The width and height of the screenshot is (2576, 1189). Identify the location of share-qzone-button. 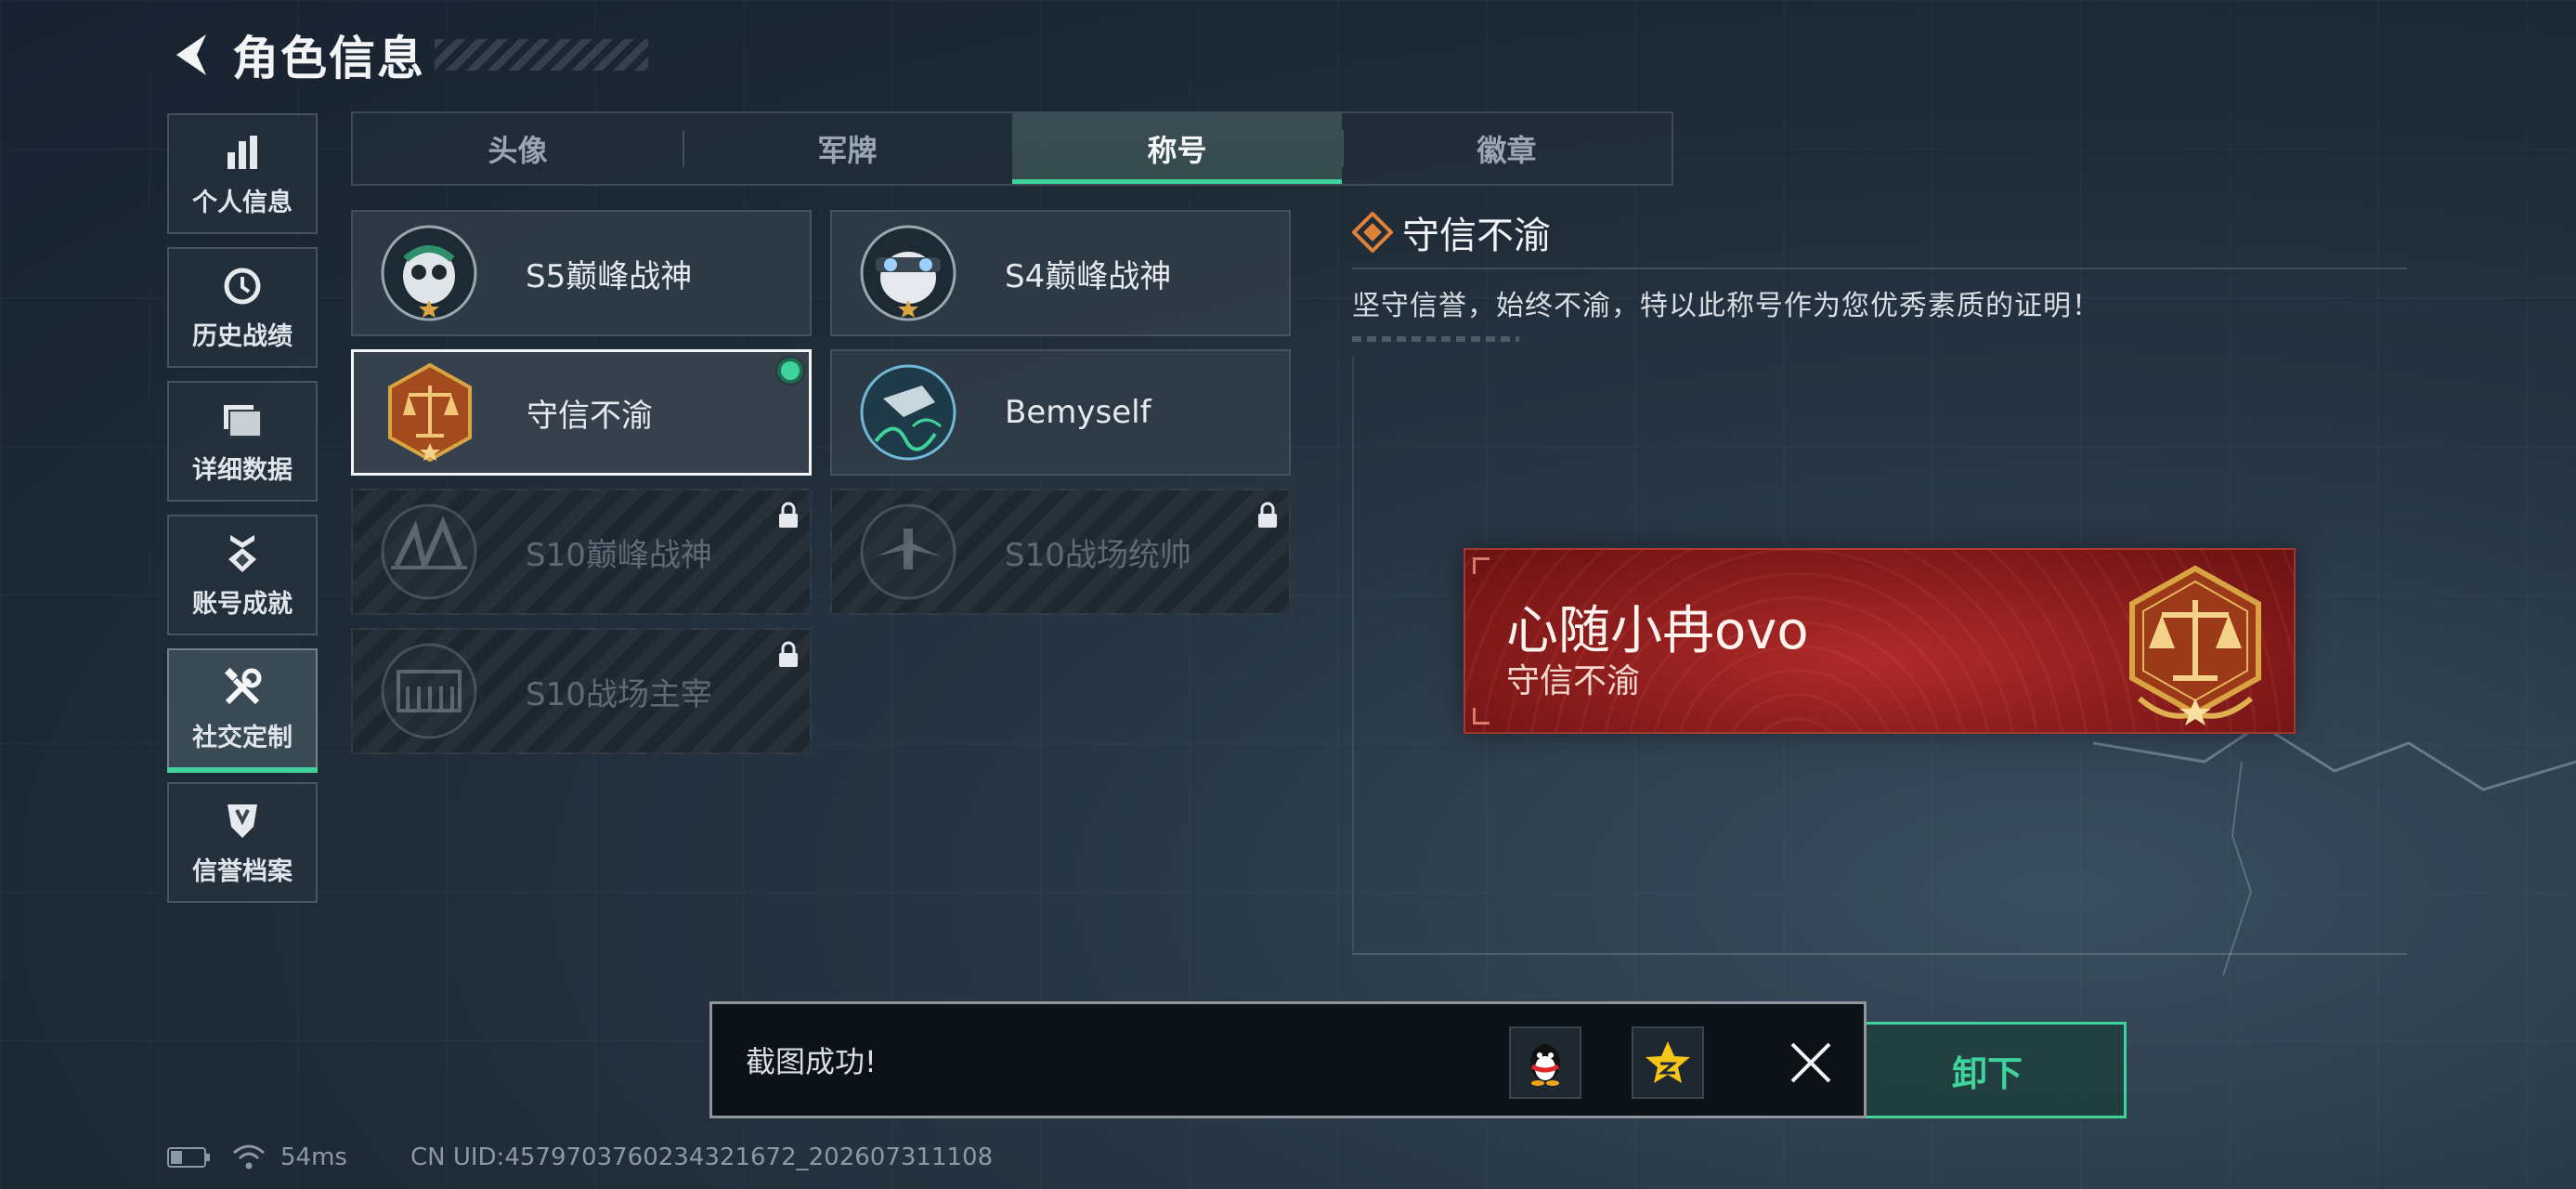
(1668, 1062).